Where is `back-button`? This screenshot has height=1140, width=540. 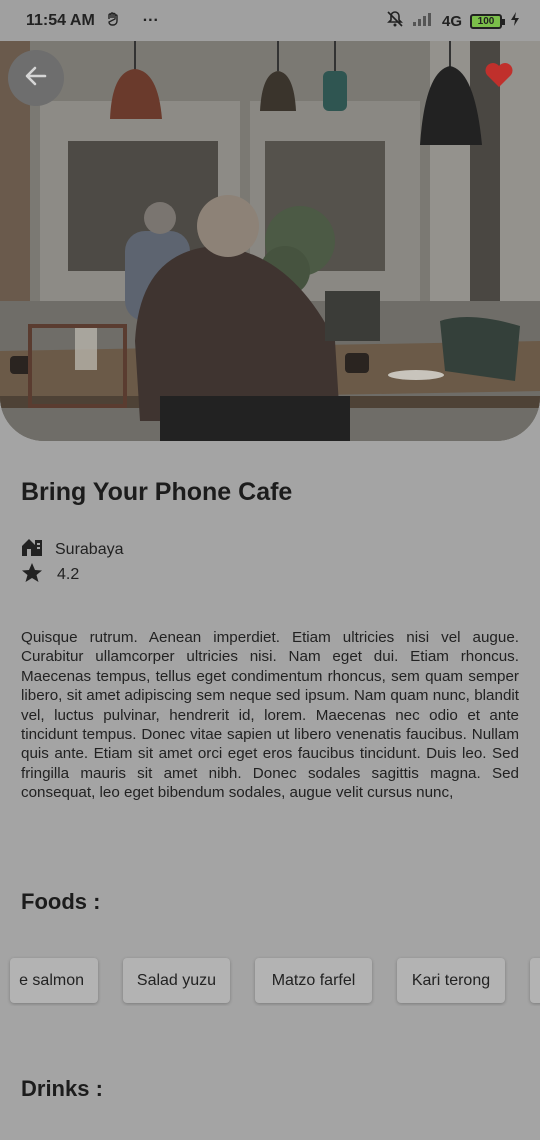
back-button is located at coordinates (36, 78).